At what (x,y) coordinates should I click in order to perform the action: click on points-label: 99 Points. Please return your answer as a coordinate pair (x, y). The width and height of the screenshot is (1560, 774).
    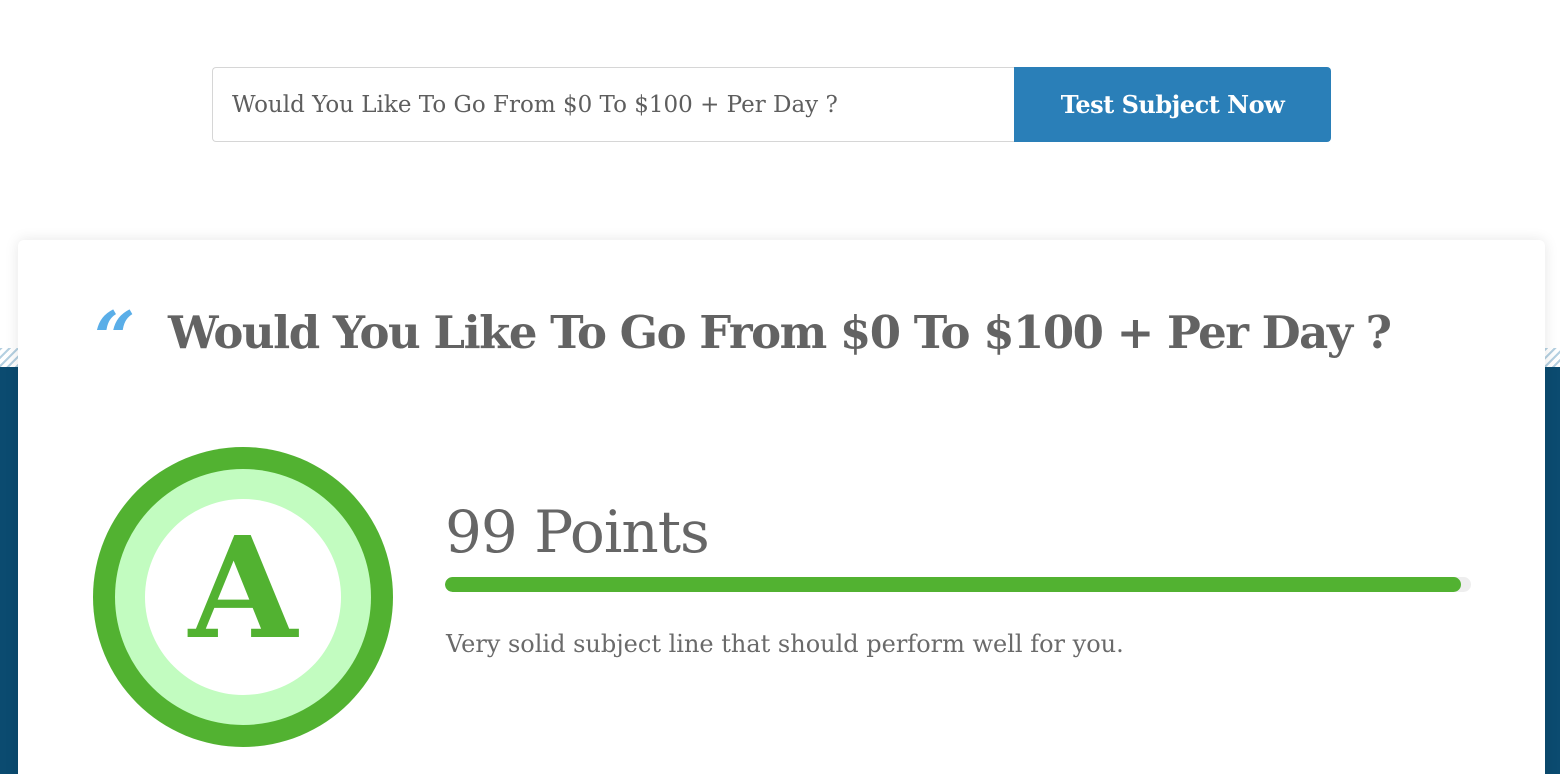
    Looking at the image, I should click on (577, 532).